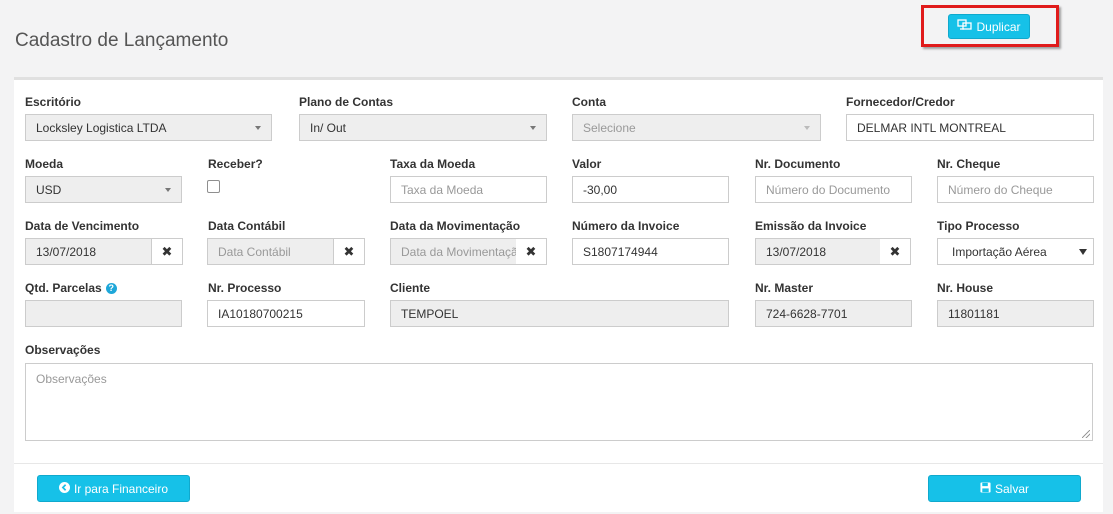  I want to click on salvar-button: Salvar, so click(1004, 488).